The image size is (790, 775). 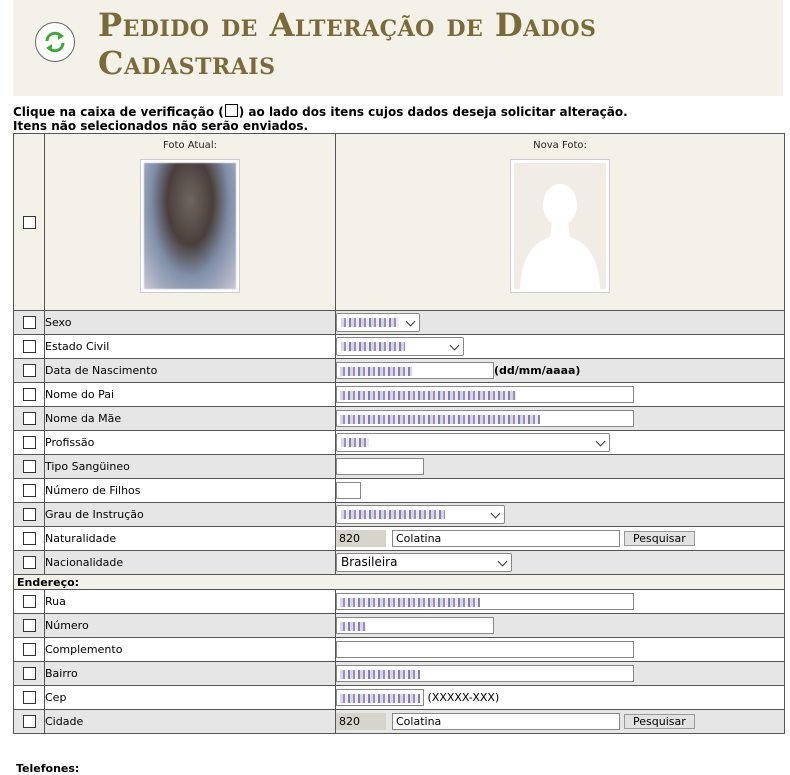 I want to click on instructions-text-1: Clique na caixa de verificação (, so click(x=118, y=112).